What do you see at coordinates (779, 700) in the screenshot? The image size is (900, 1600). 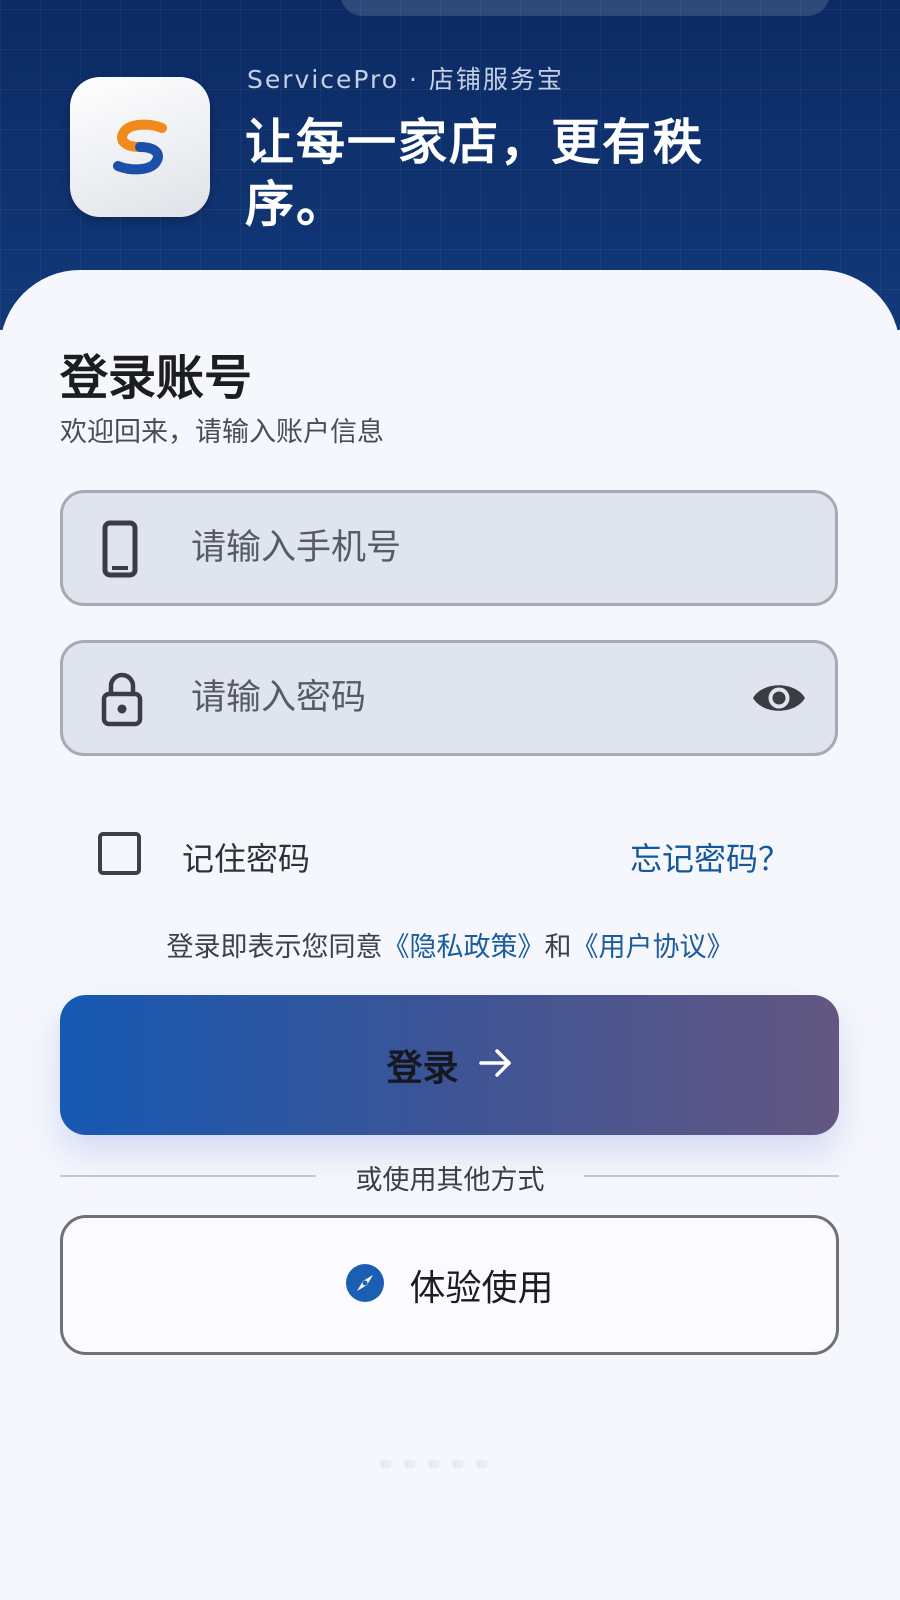 I see `eye-icon` at bounding box center [779, 700].